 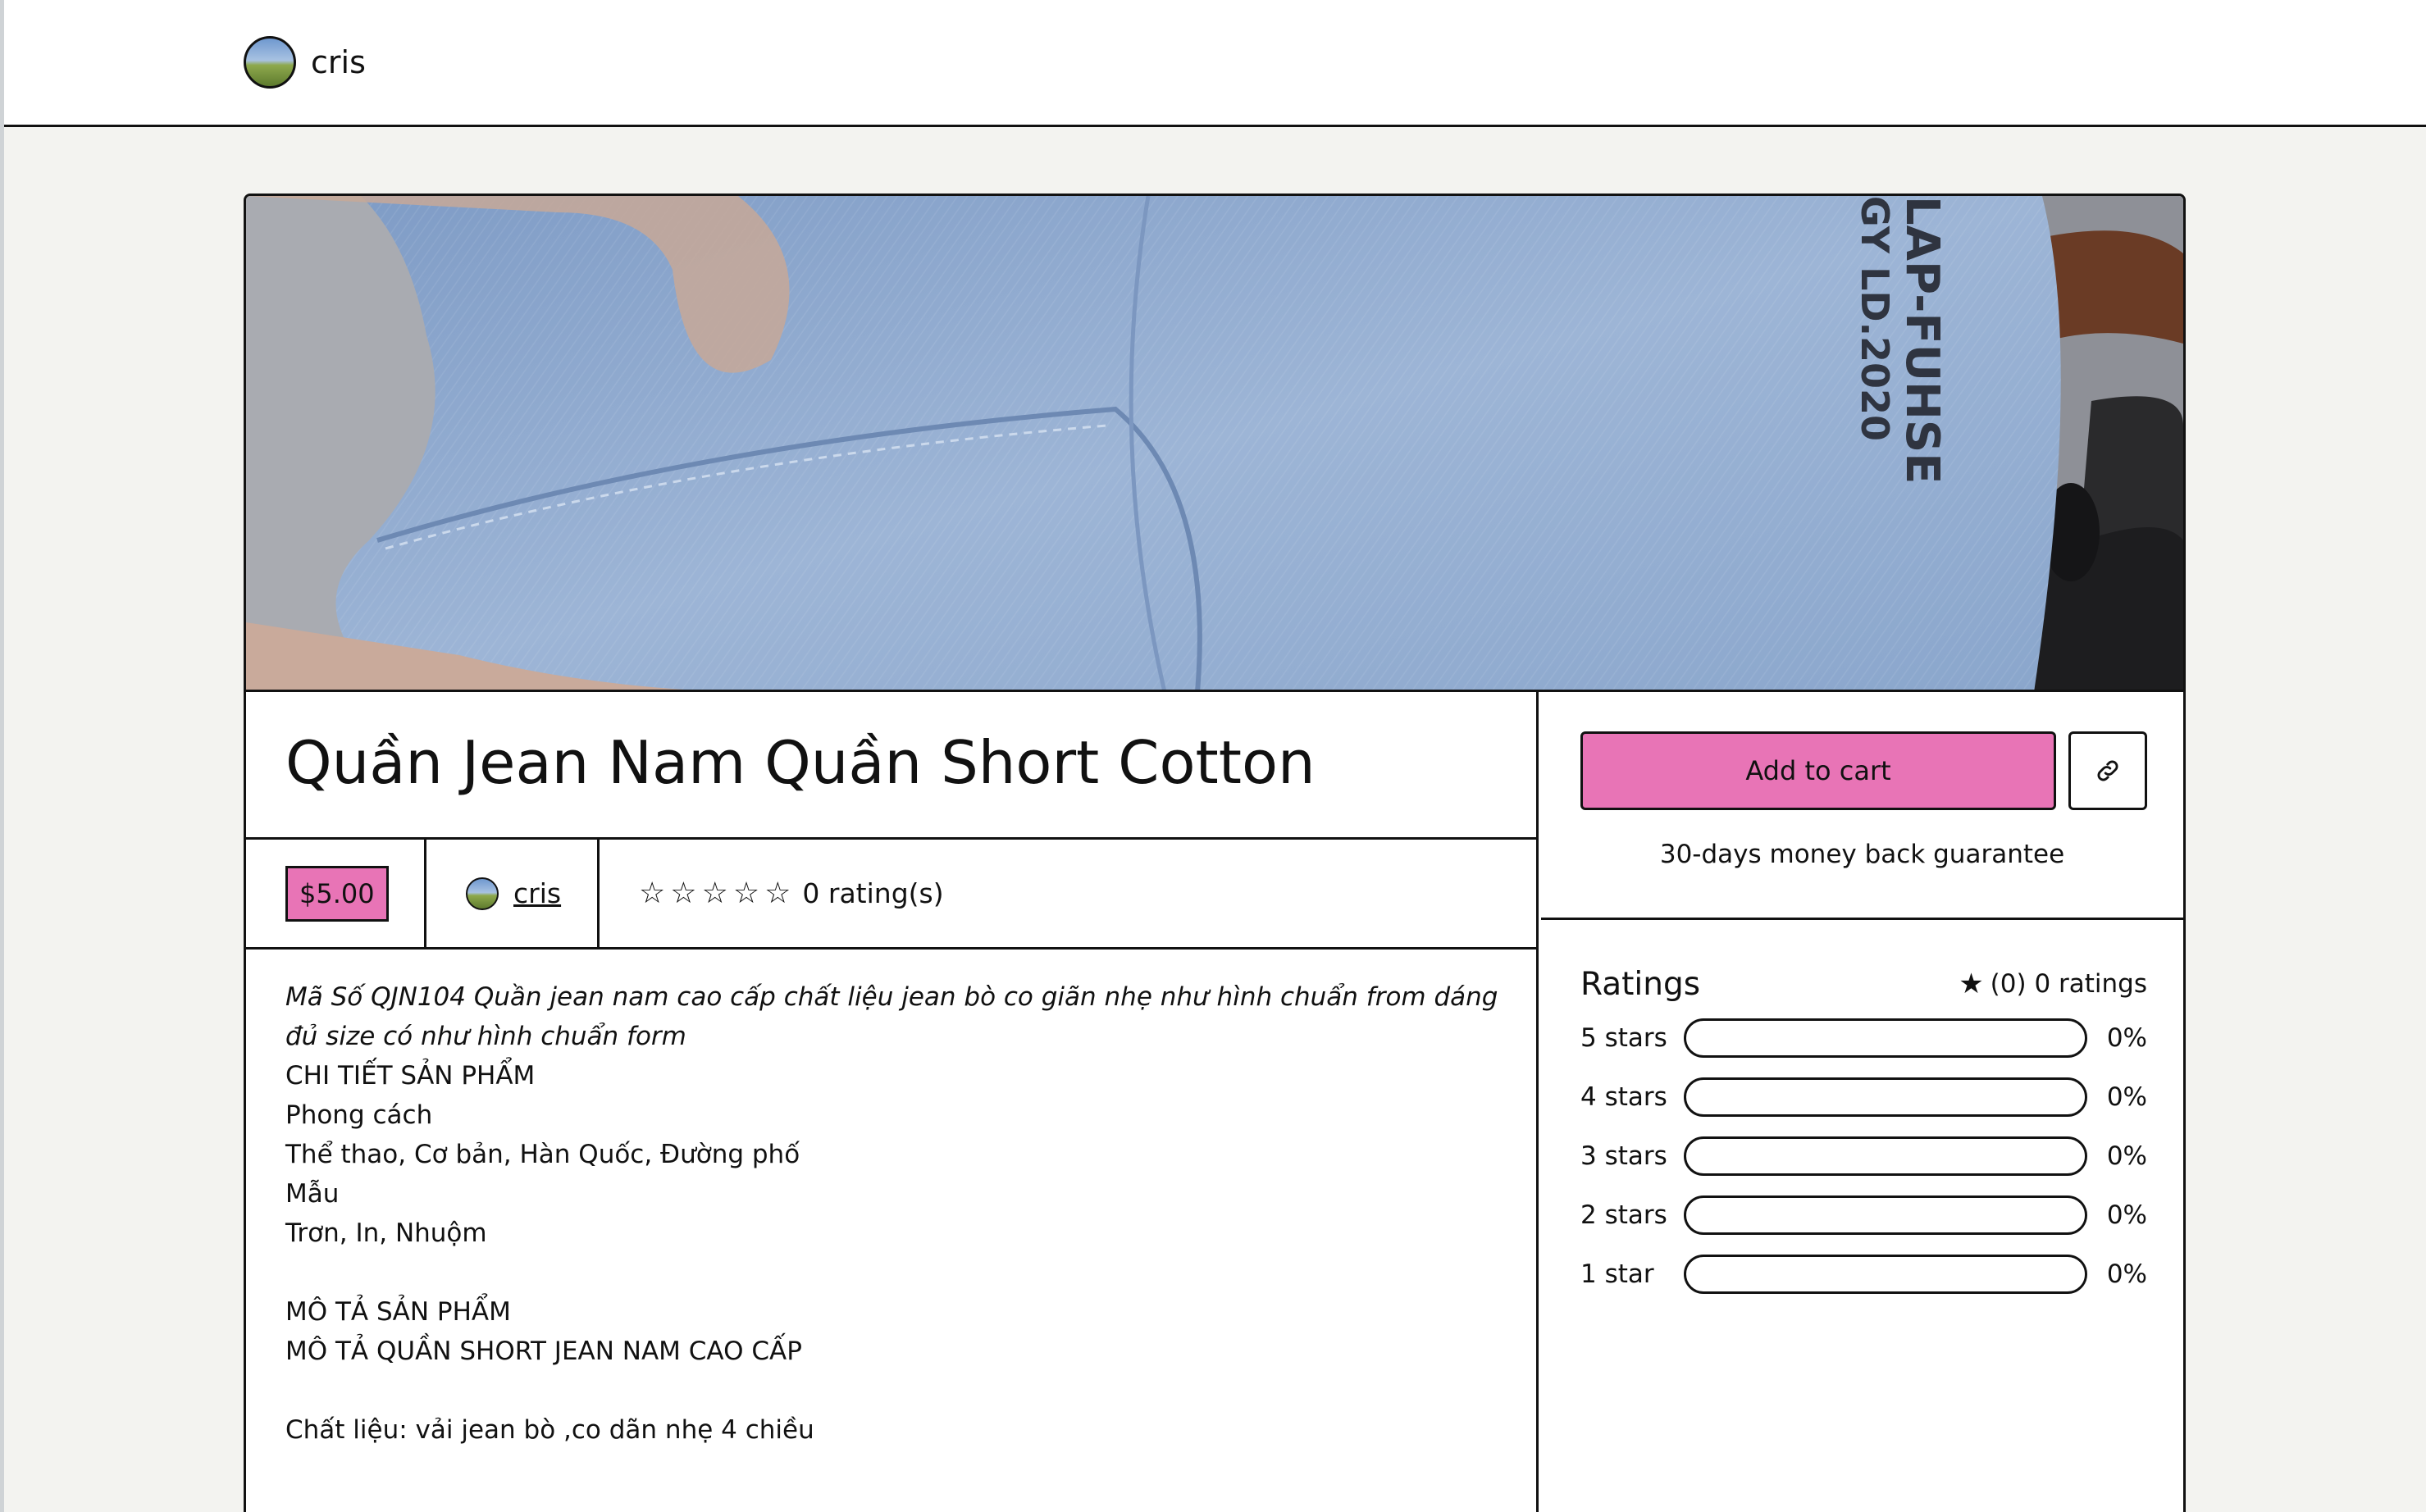 I want to click on ratings-header: Ratings ★ (0) 0 ratings, so click(x=1863, y=984).